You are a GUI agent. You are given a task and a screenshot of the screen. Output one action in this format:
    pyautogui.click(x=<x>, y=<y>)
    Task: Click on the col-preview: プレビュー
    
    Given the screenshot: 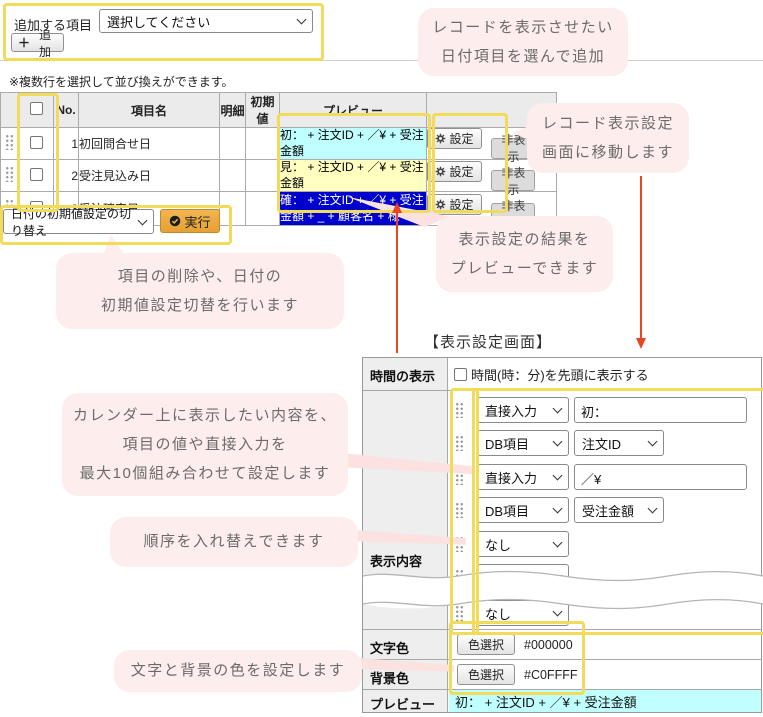 What is the action you would take?
    pyautogui.click(x=353, y=110)
    